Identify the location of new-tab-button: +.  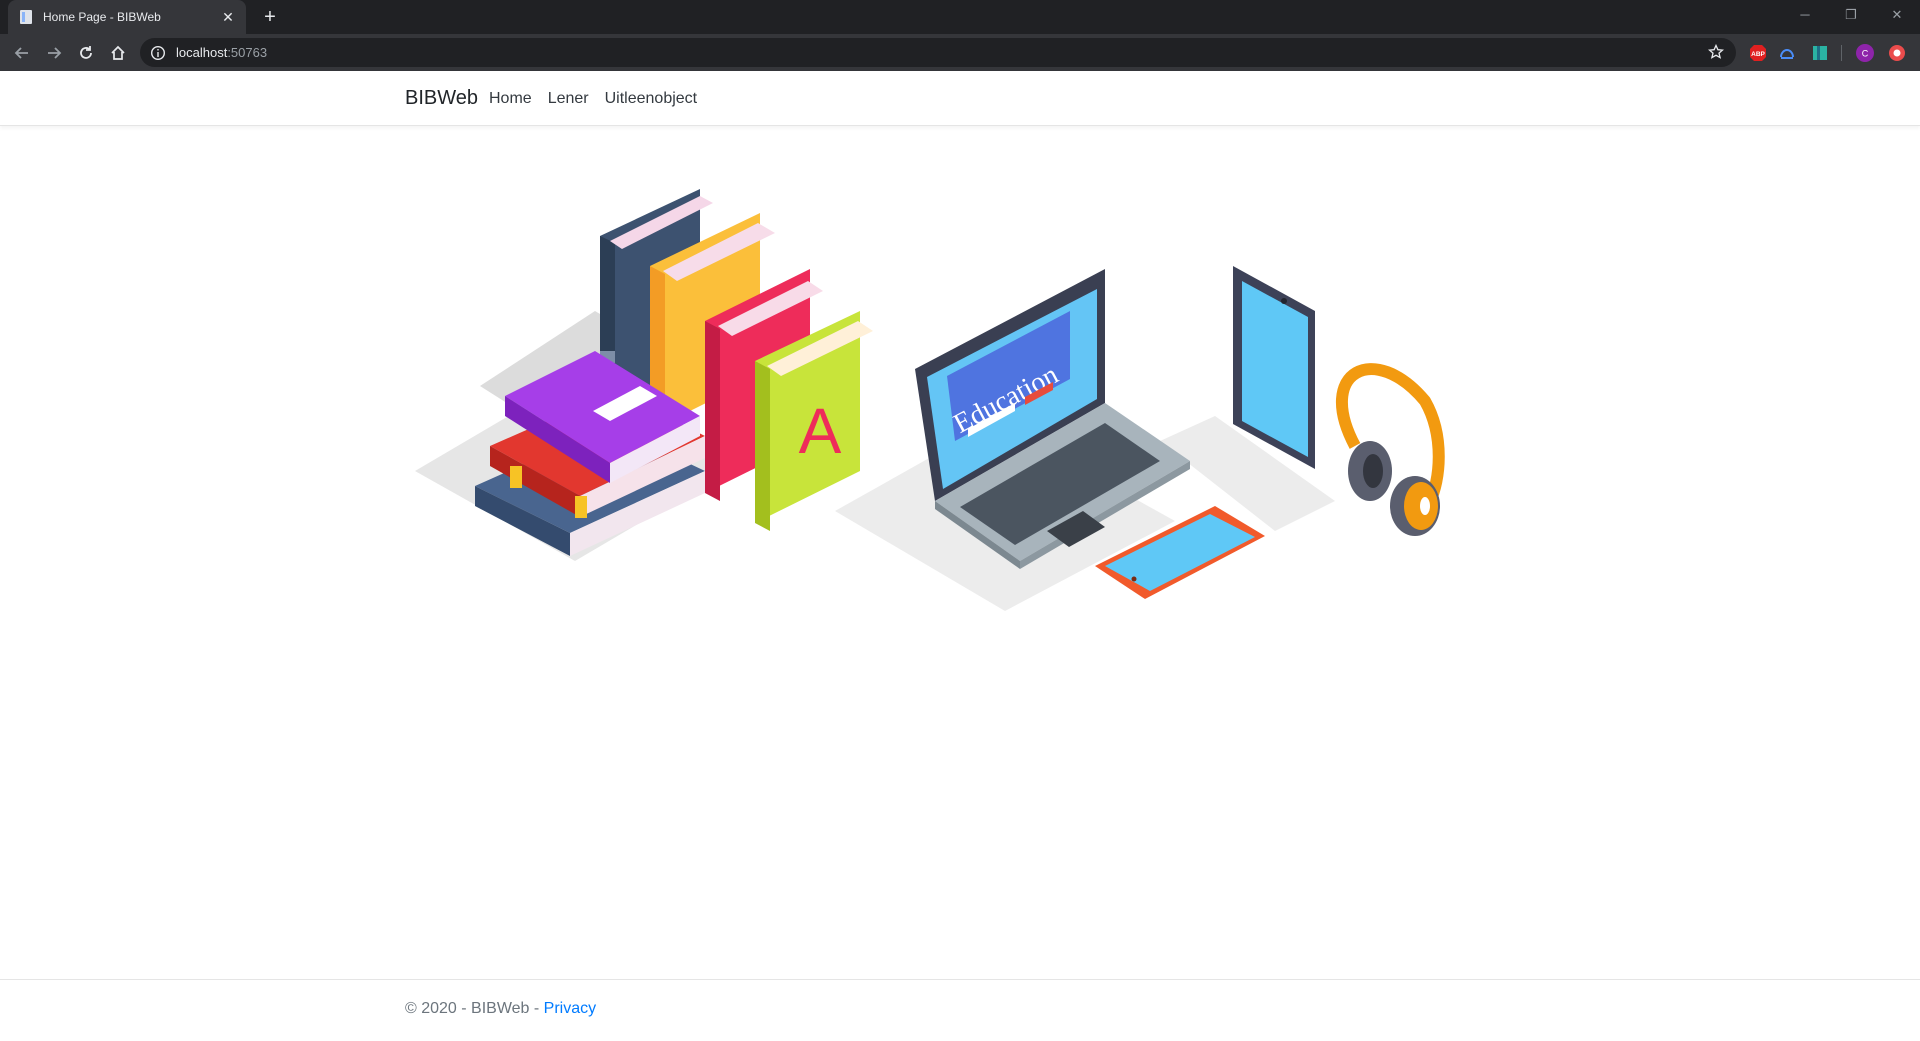
(270, 17).